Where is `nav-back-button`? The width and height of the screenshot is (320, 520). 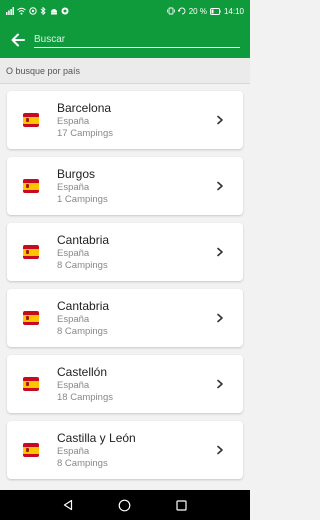
nav-back-button is located at coordinates (68, 505).